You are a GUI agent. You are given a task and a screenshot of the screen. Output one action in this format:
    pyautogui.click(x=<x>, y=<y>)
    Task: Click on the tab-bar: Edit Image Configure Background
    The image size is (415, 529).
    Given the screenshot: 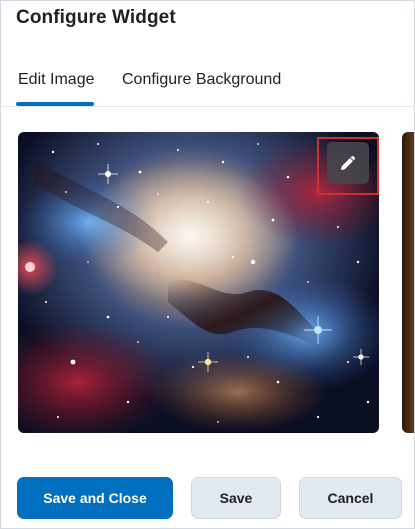 What is the action you would take?
    pyautogui.click(x=207, y=83)
    